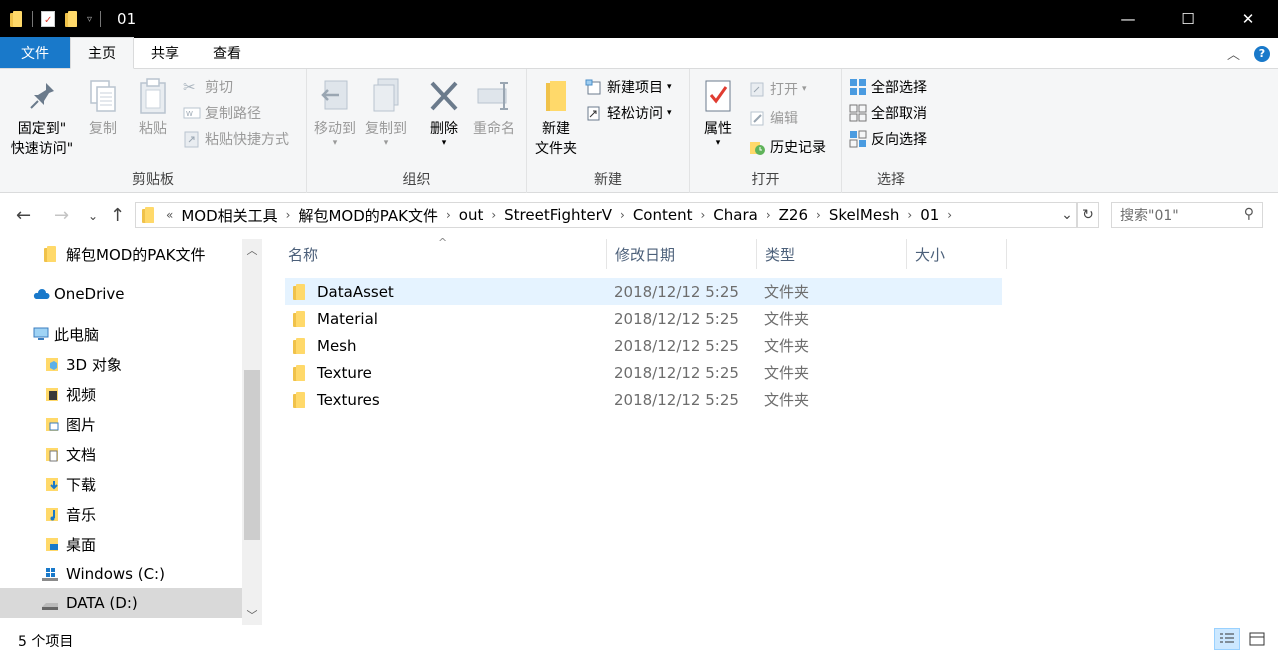 The height and width of the screenshot is (656, 1278). What do you see at coordinates (643, 372) in the screenshot?
I see `file-row: Texture 2018/12/12 5:25 文件夹` at bounding box center [643, 372].